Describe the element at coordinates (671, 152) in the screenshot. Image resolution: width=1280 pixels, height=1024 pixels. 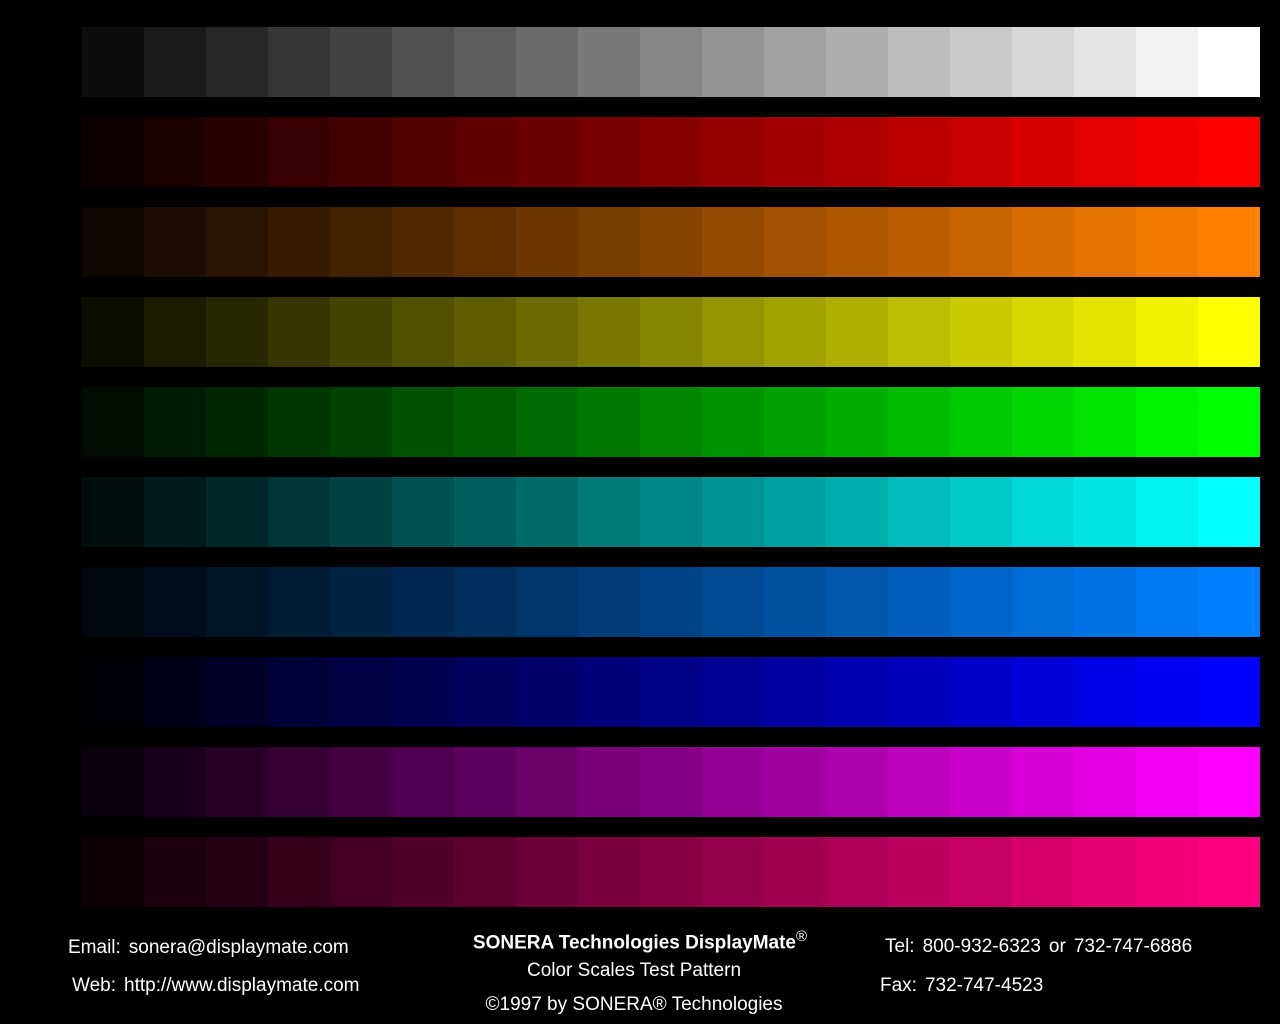
I see `scale-row-red` at that location.